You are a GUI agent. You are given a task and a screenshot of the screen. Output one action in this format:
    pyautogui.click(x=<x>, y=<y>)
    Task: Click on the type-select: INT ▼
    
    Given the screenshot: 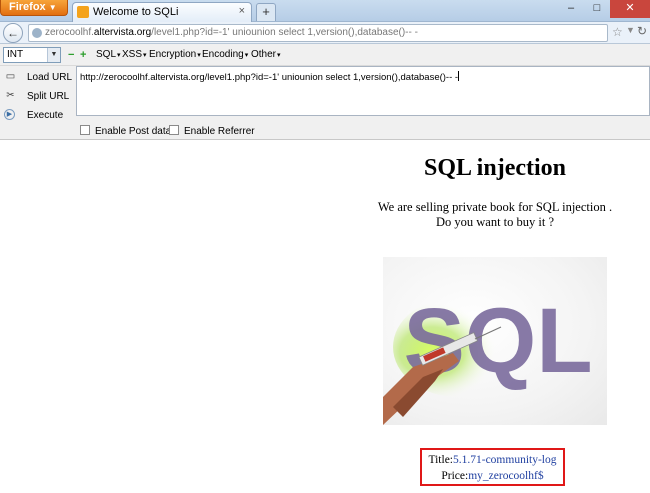 What is the action you would take?
    pyautogui.click(x=32, y=55)
    